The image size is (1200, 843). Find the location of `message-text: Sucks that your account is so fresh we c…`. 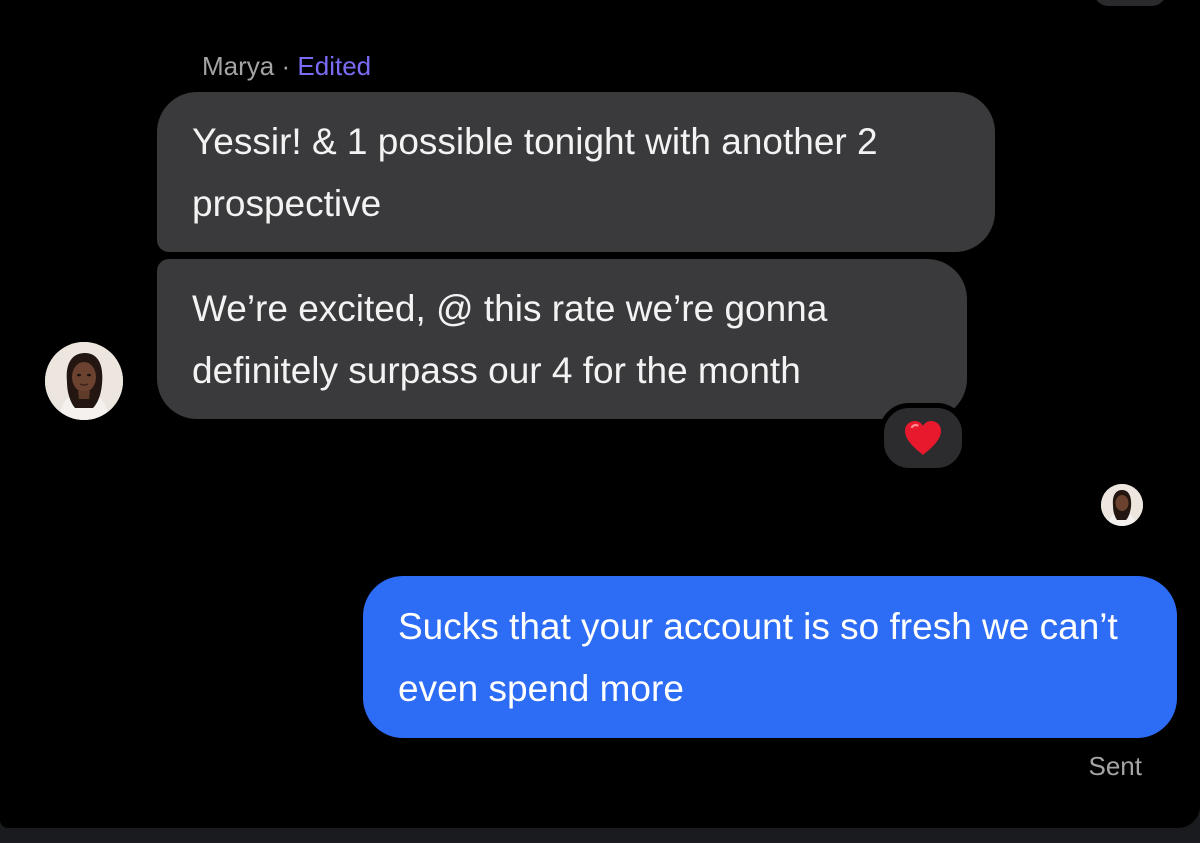

message-text: Sucks that your account is so fresh we c… is located at coordinates (758, 657).